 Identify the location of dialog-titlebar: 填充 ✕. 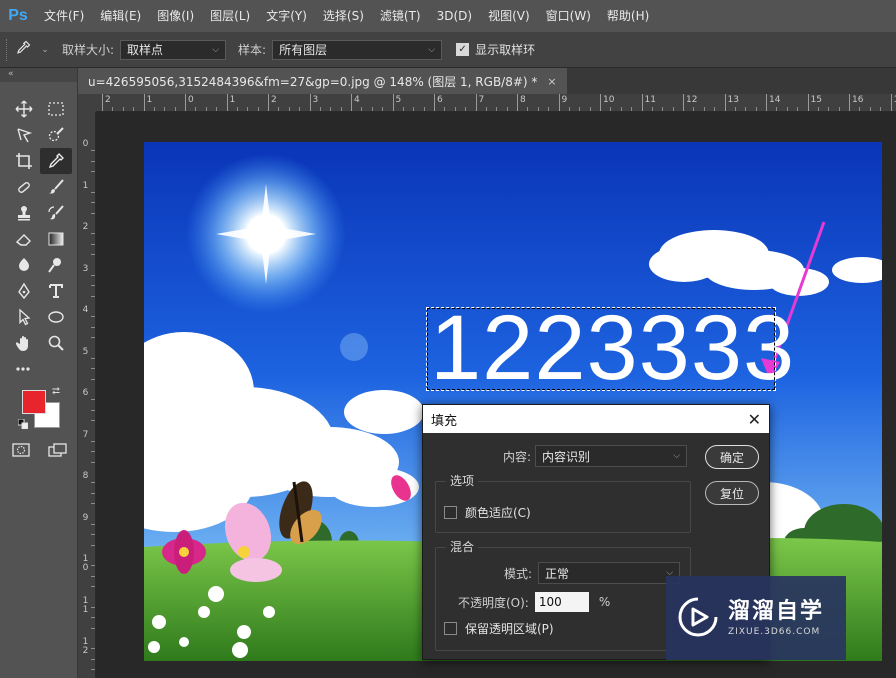
(596, 419).